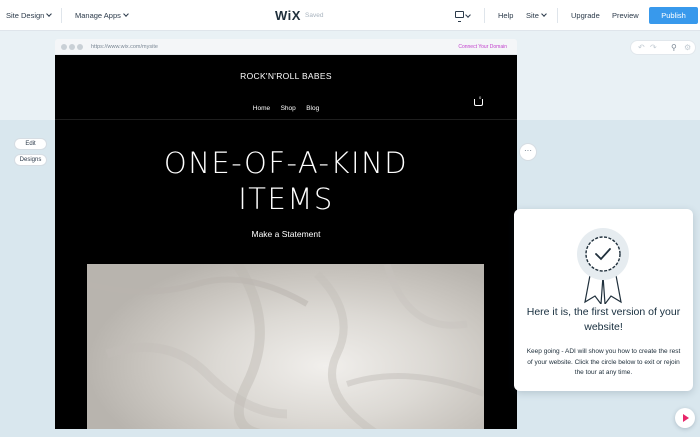 The height and width of the screenshot is (437, 700). What do you see at coordinates (685, 418) in the screenshot?
I see `tour-play-button` at bounding box center [685, 418].